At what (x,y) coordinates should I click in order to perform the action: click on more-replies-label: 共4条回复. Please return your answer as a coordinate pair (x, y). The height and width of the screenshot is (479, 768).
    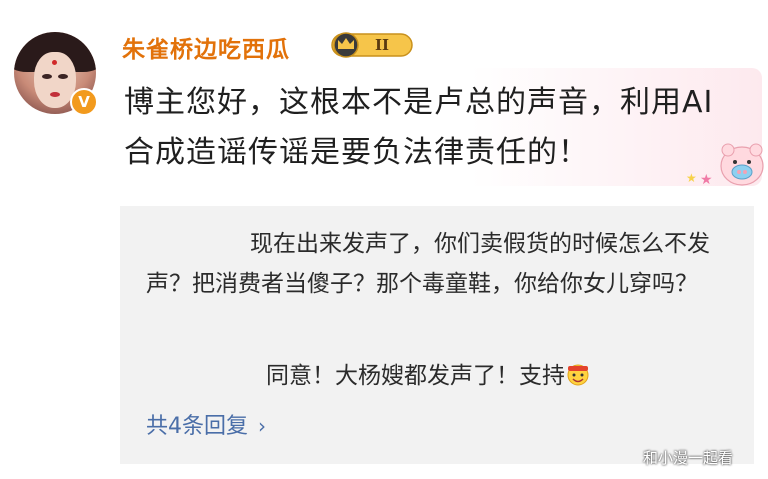
    Looking at the image, I should click on (197, 426).